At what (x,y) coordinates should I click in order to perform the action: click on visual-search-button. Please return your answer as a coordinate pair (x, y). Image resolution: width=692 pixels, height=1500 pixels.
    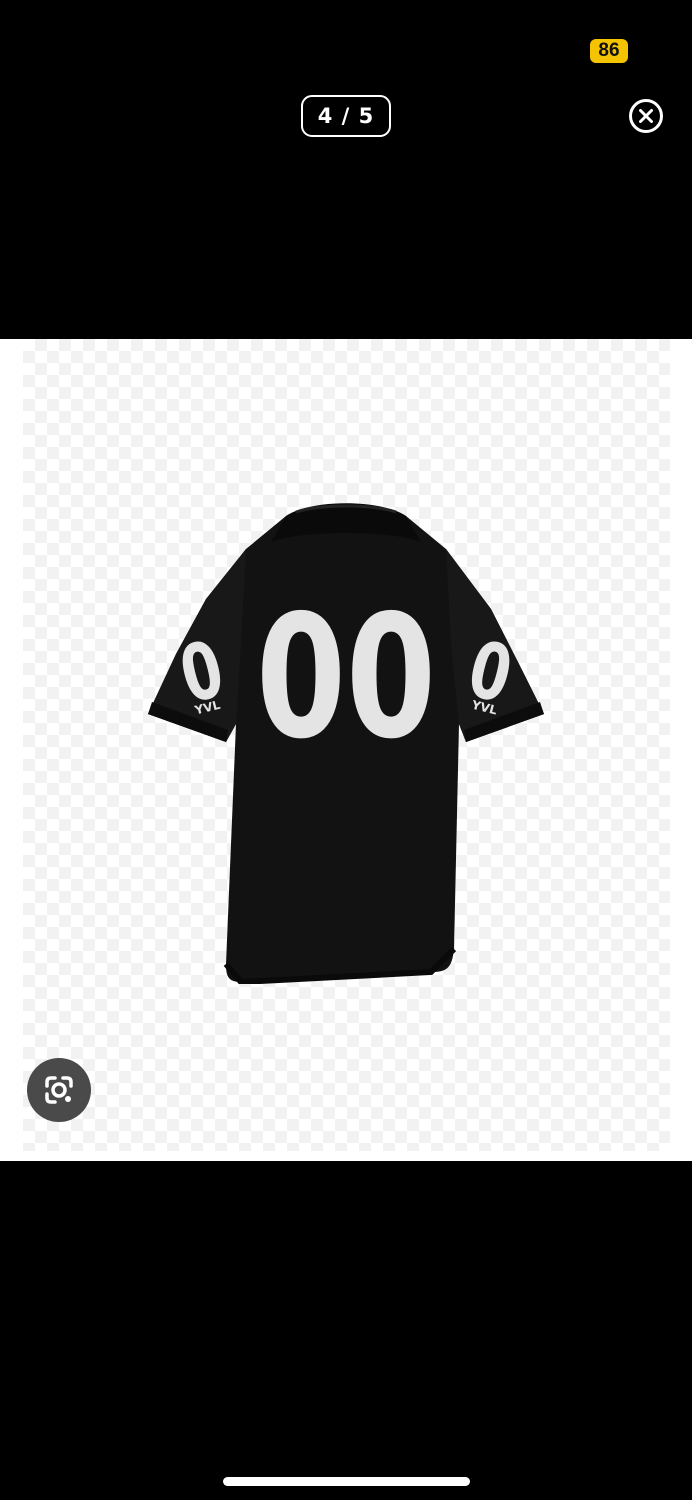
    Looking at the image, I should click on (59, 1090).